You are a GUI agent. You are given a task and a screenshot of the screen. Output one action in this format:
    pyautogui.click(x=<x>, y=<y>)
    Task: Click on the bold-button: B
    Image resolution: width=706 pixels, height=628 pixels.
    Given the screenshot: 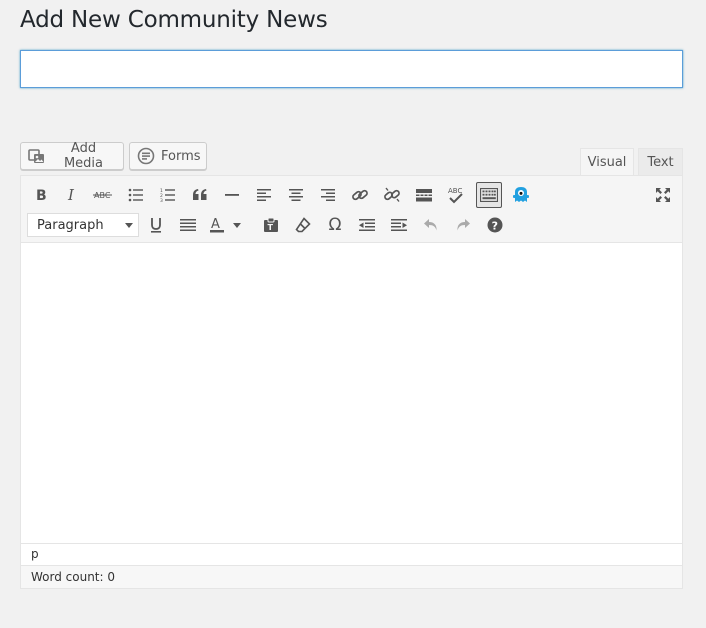 What is the action you would take?
    pyautogui.click(x=41, y=195)
    